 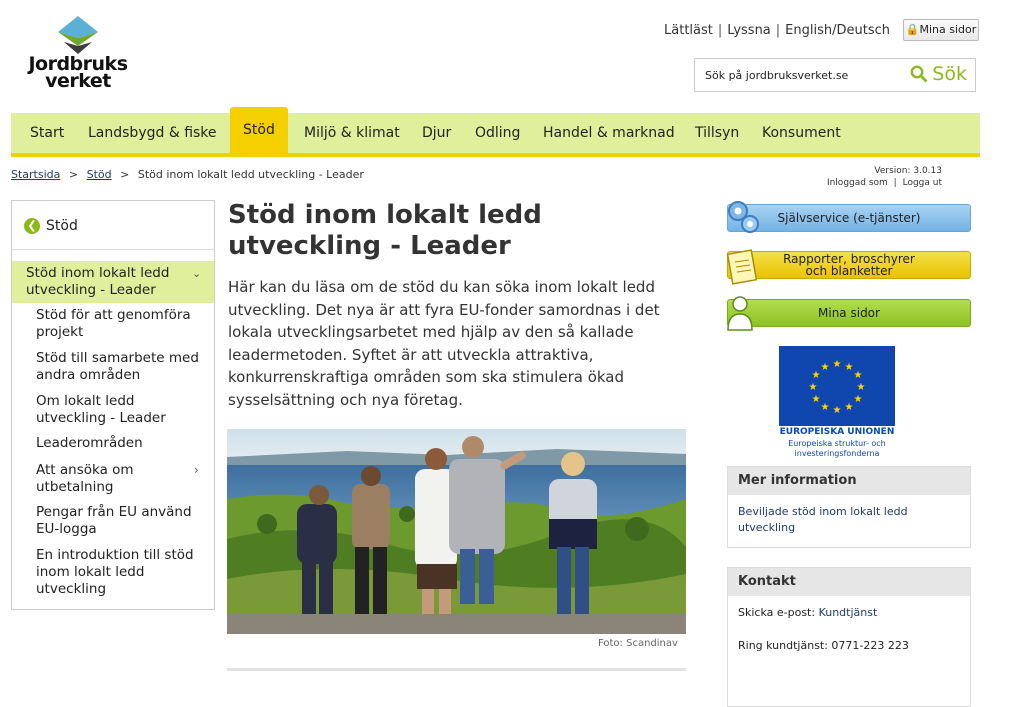 I want to click on breadcrumb-startsida: Startsida, so click(x=35, y=174).